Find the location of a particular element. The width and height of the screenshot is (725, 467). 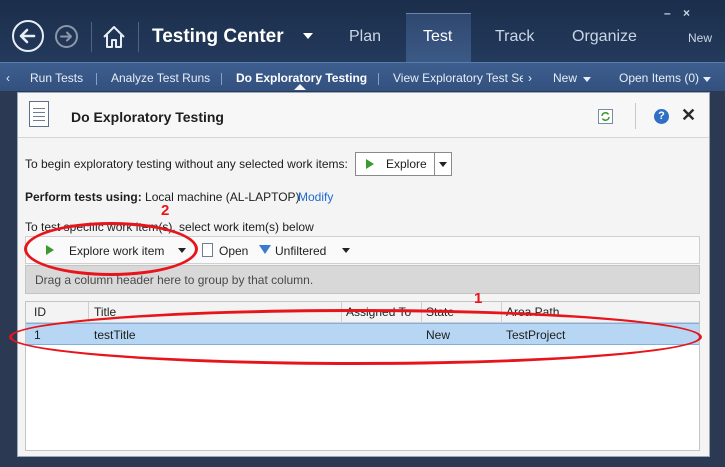

arrow-right-icon is located at coordinates (66, 36).